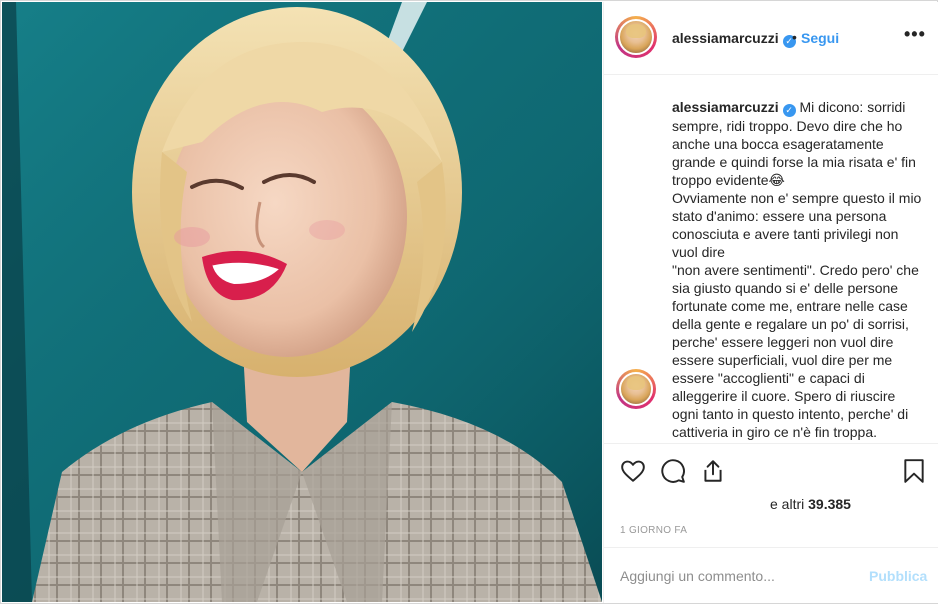 Image resolution: width=938 pixels, height=604 pixels. I want to click on bookmark-icon, so click(914, 471).